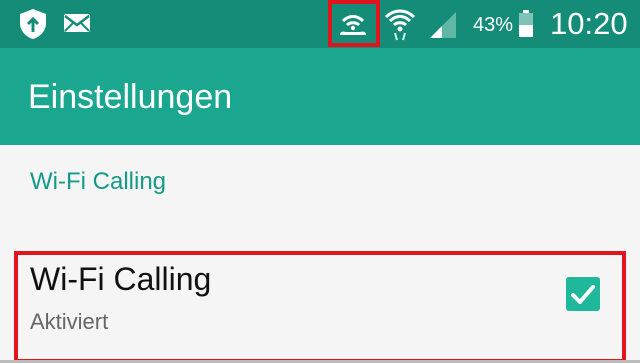 Image resolution: width=640 pixels, height=363 pixels. What do you see at coordinates (526, 23) in the screenshot?
I see `battery-icon` at bounding box center [526, 23].